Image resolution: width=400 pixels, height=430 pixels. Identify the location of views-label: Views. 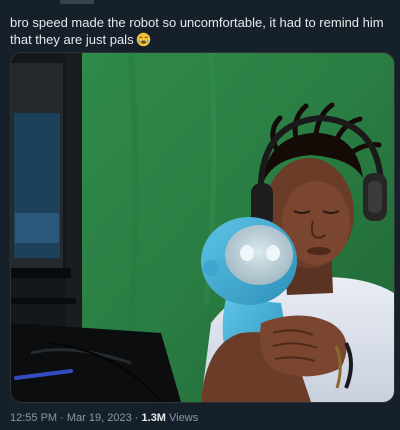
(184, 418).